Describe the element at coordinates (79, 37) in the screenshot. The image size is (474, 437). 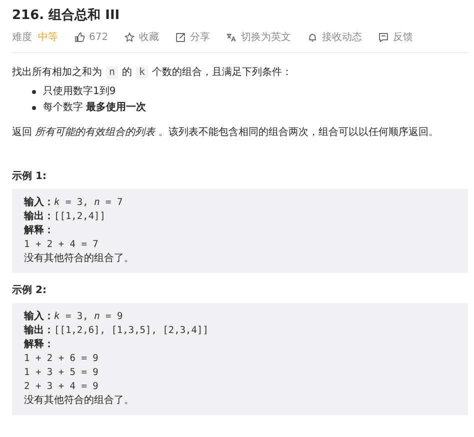
I see `thumbs-up-icon` at that location.